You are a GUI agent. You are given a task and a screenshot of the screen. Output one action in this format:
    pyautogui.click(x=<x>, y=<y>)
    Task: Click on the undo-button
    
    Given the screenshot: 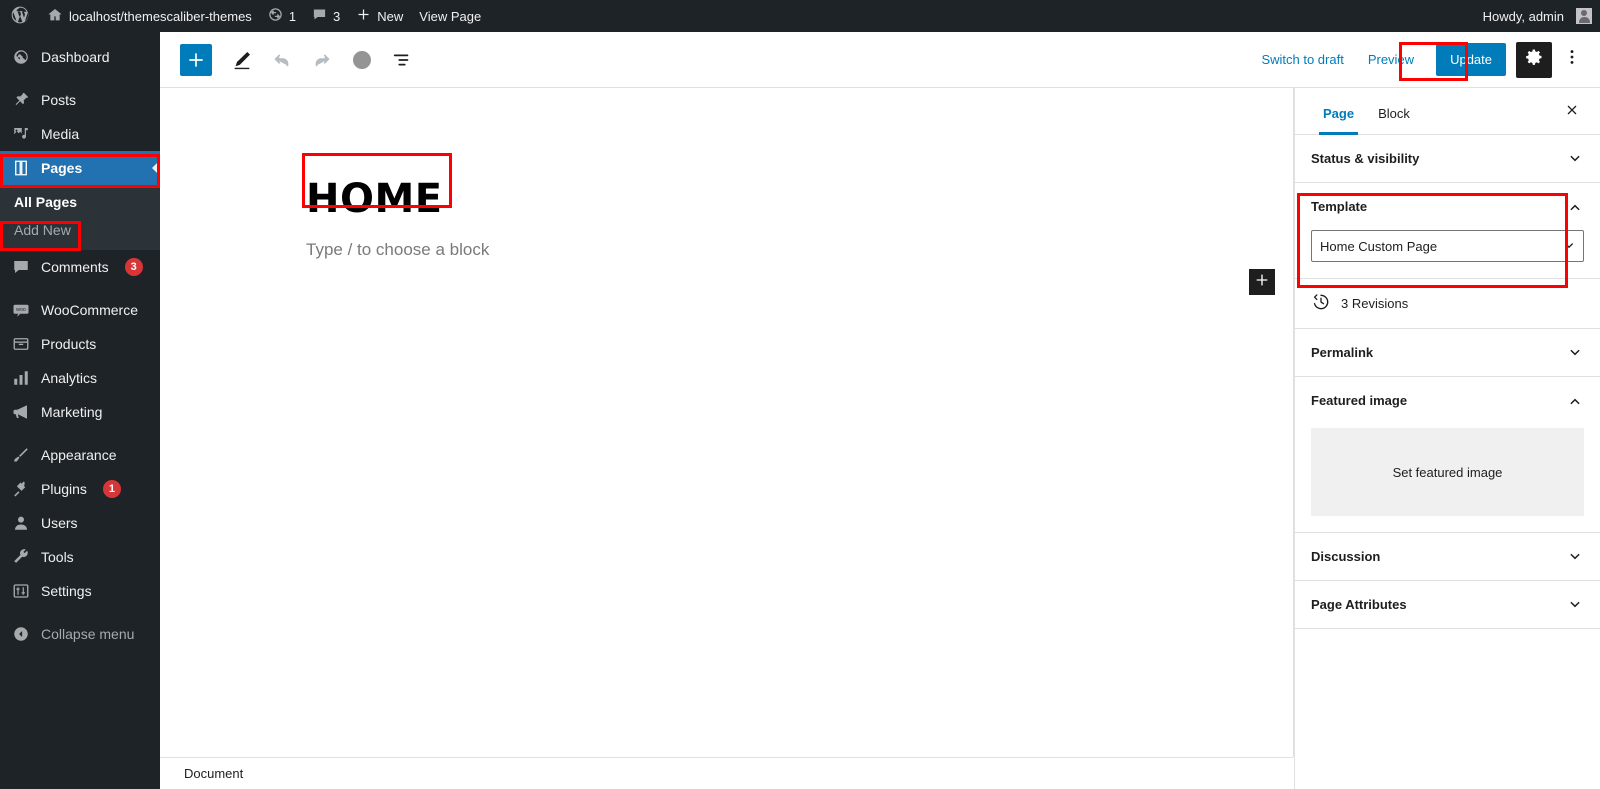 What is the action you would take?
    pyautogui.click(x=282, y=60)
    